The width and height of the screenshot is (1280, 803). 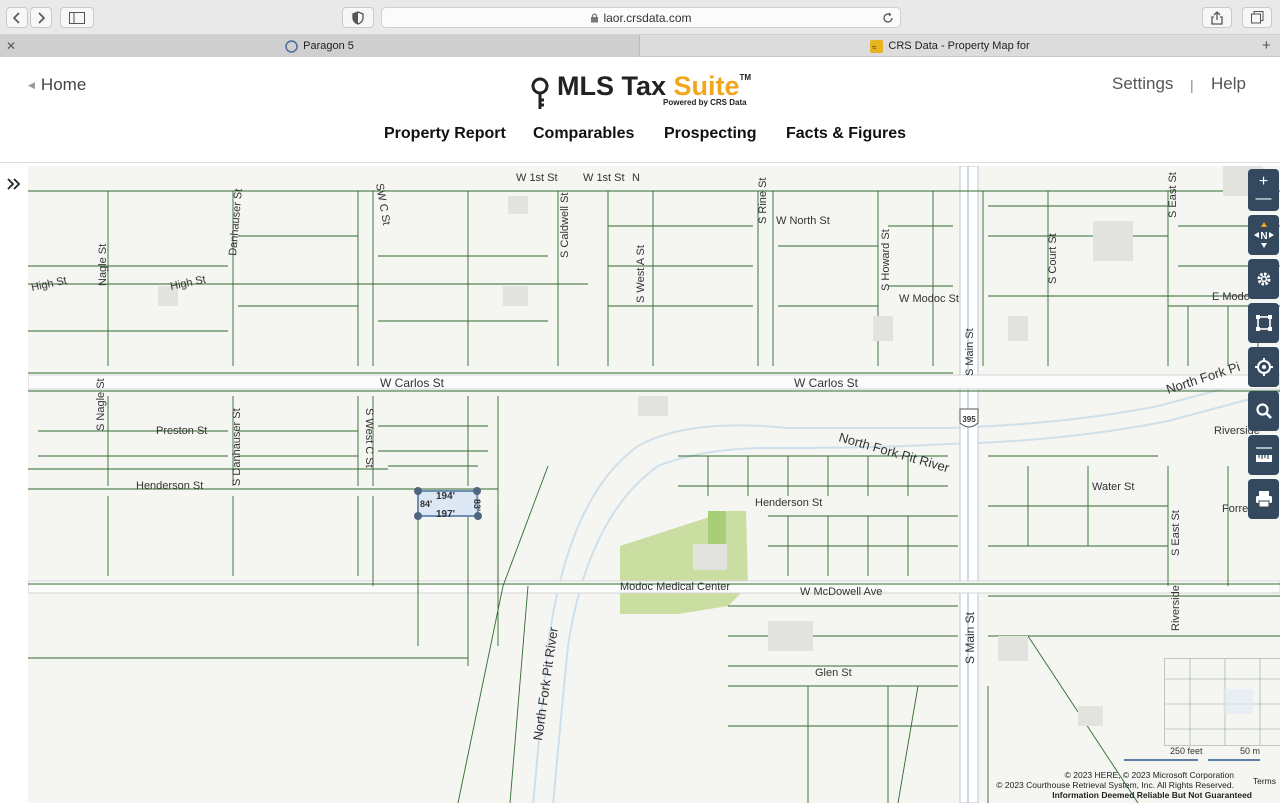 I want to click on label-wcarlos-a: W Carlos St, so click(x=412, y=383).